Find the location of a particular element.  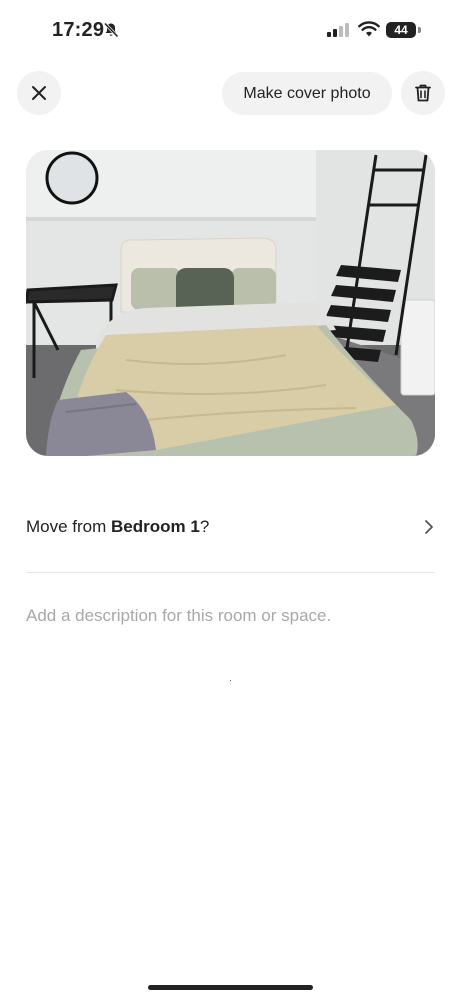

delete-button is located at coordinates (423, 93).